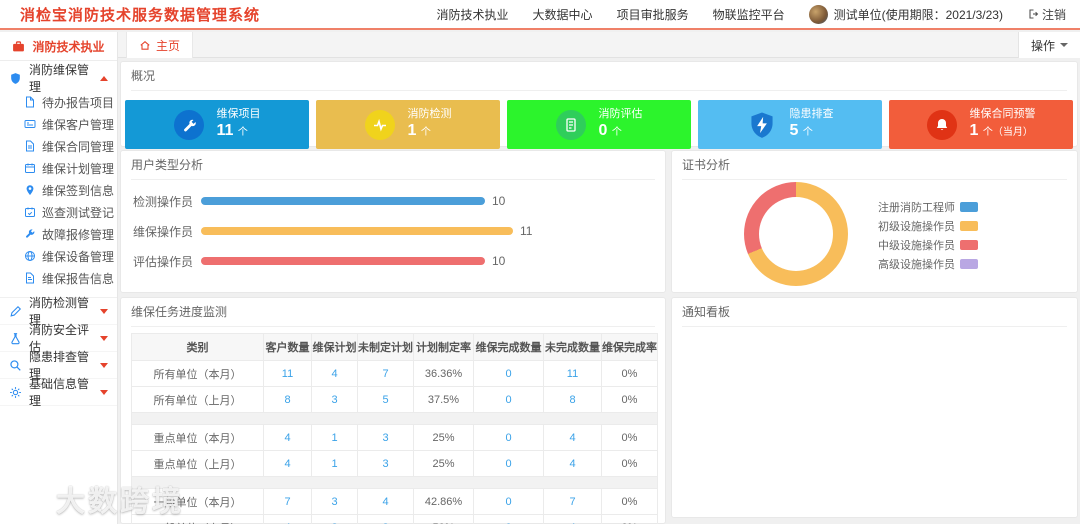 This screenshot has width=1080, height=524. I want to click on card-hazard-investigation: 隐患排查 5 个, so click(790, 124).